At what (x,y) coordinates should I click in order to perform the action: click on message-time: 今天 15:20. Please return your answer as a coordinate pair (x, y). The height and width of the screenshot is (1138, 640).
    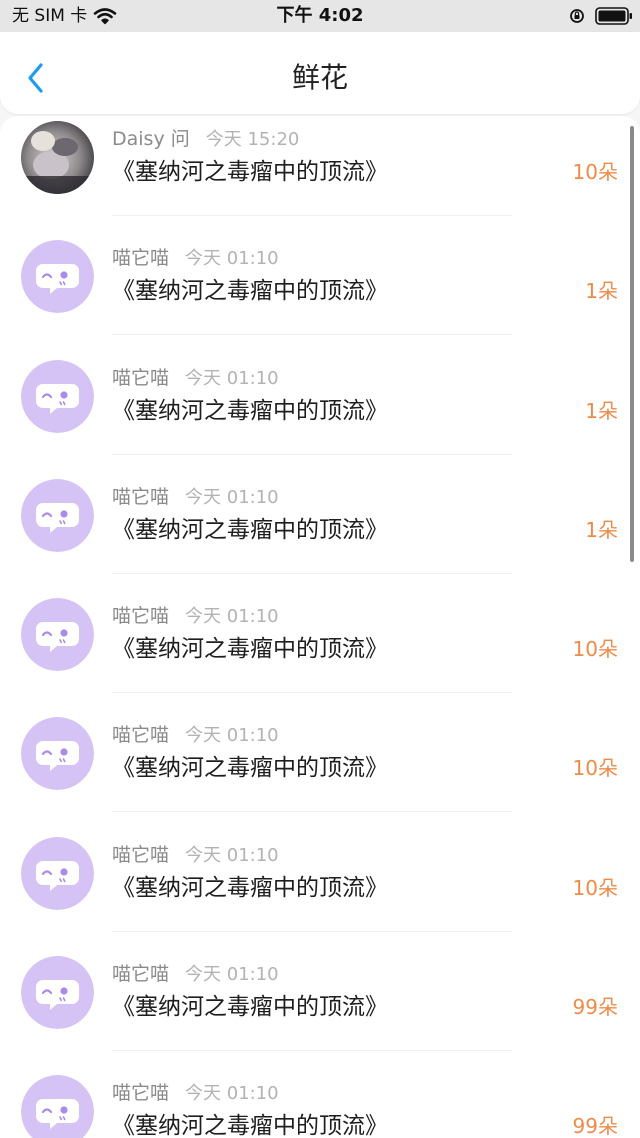
    Looking at the image, I should click on (252, 139).